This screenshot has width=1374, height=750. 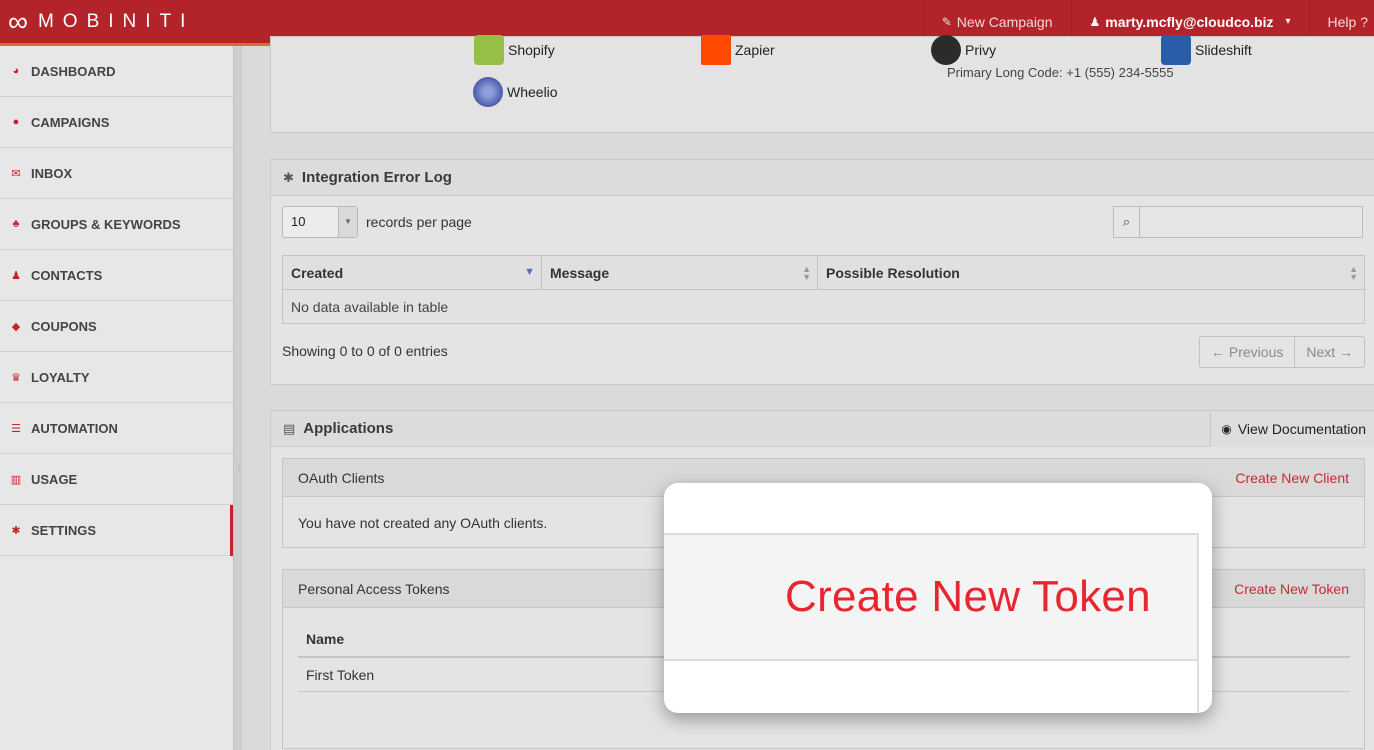 What do you see at coordinates (64, 326) in the screenshot?
I see `sidebar-item-label: COUPONS` at bounding box center [64, 326].